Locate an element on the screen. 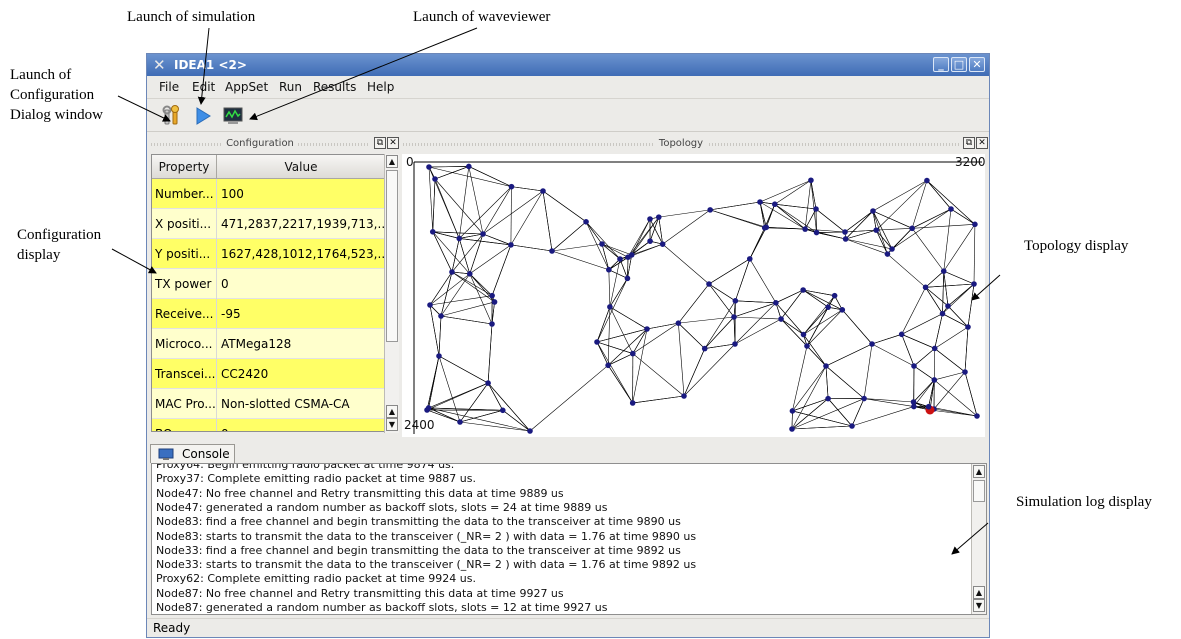 The height and width of the screenshot is (639, 1181). console-scroll-thumb is located at coordinates (979, 491).